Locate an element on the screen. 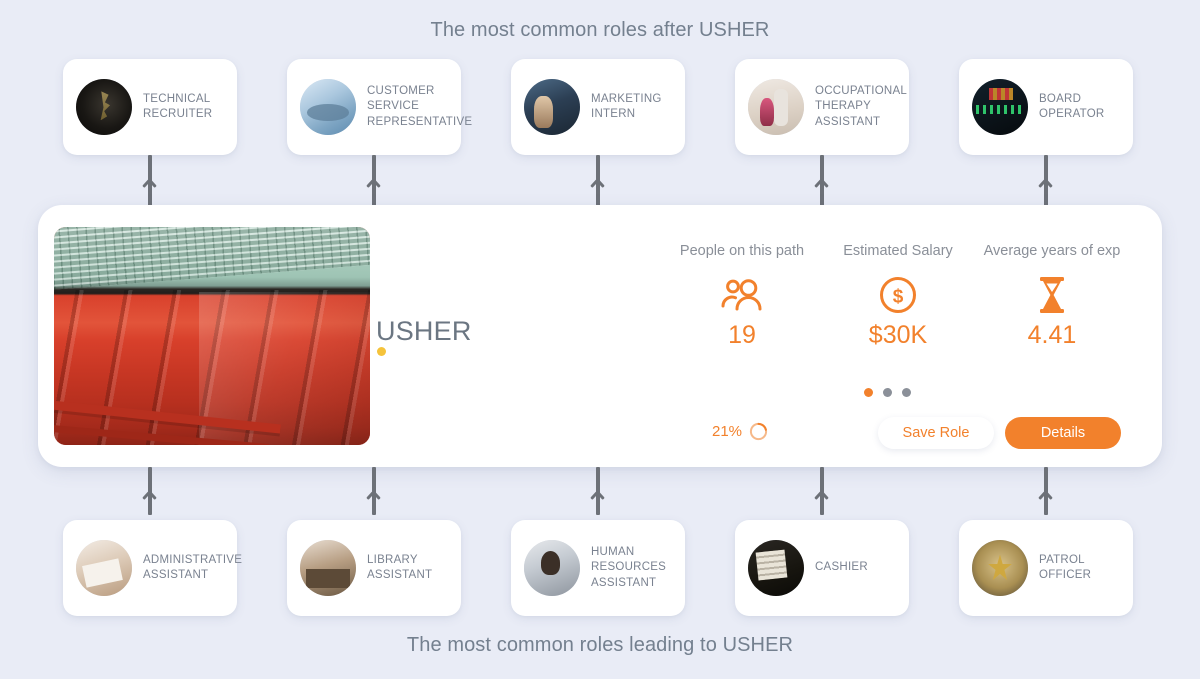 The height and width of the screenshot is (679, 1200). role-card-label: TECHNICAL RECRUITER is located at coordinates (178, 106).